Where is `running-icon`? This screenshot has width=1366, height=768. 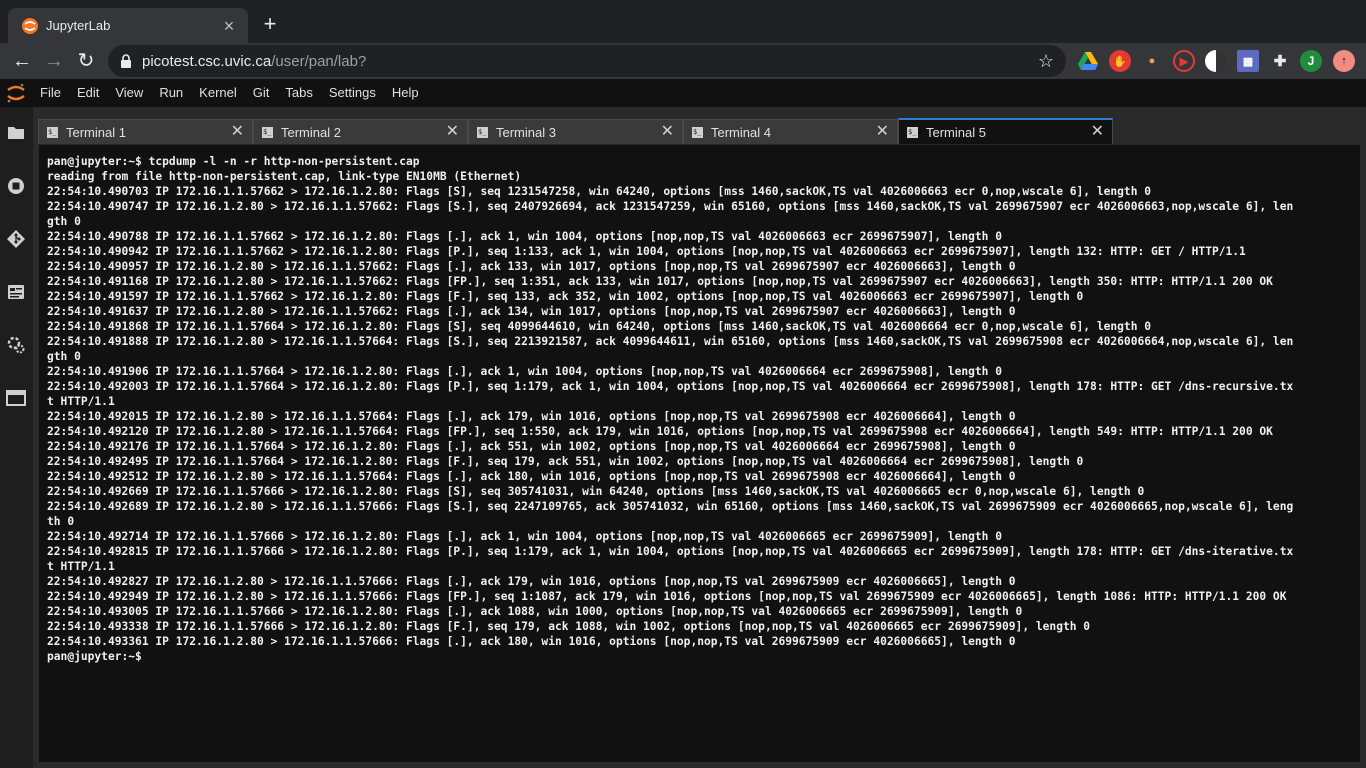 running-icon is located at coordinates (16, 186).